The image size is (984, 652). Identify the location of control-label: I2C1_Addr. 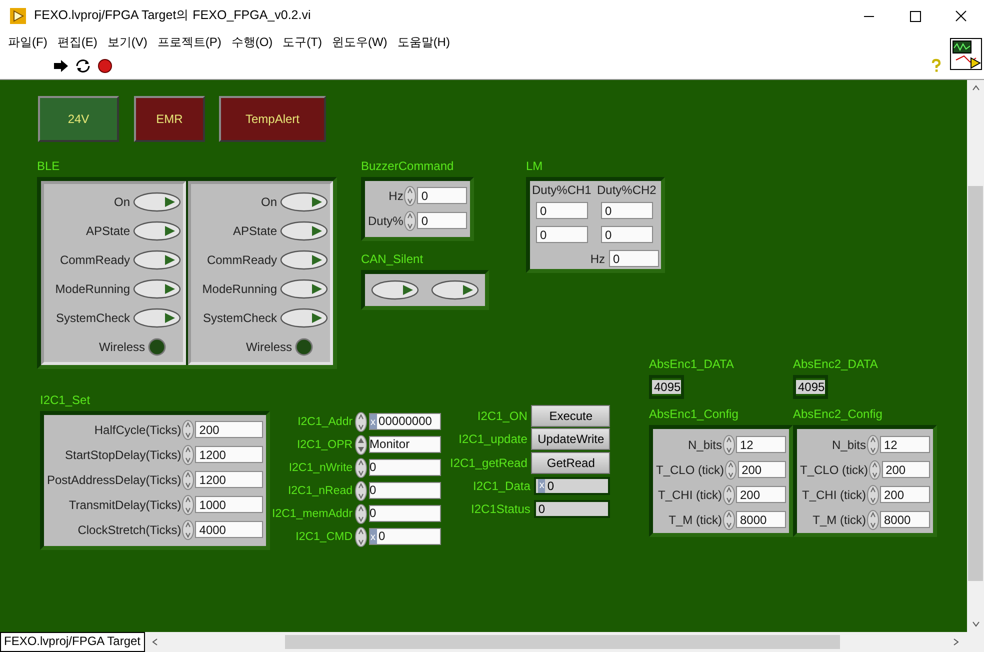
(325, 422).